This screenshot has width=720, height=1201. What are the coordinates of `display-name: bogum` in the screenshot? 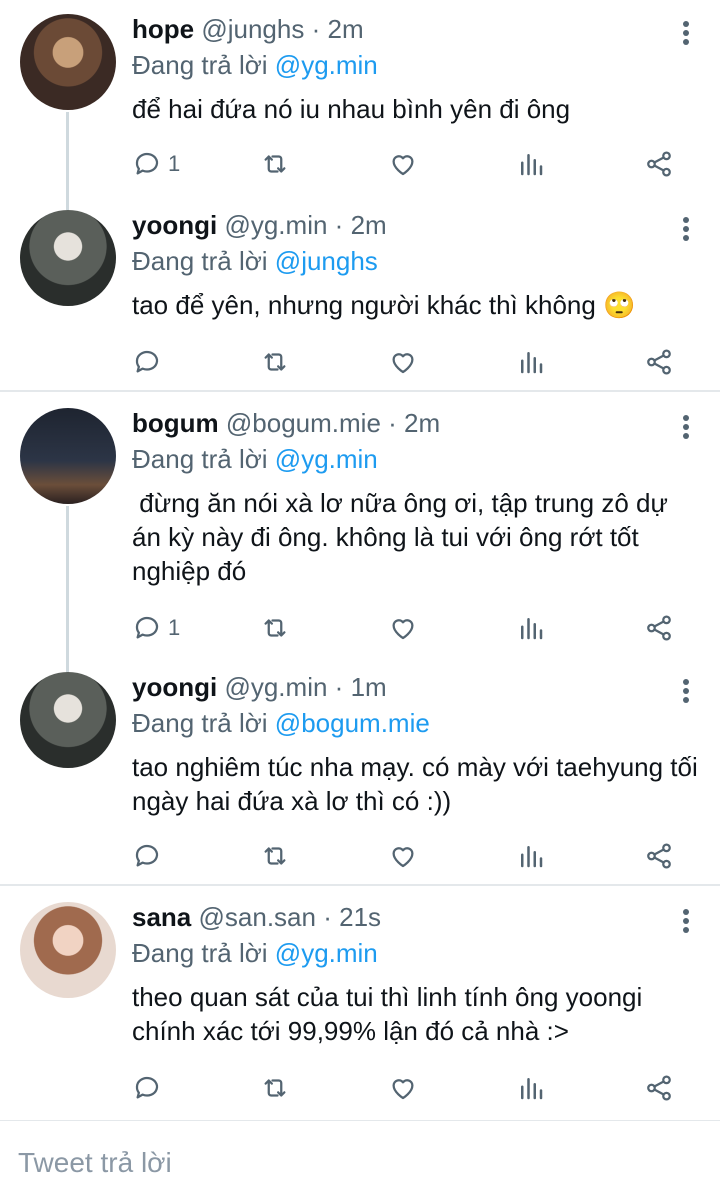 It's located at (175, 423).